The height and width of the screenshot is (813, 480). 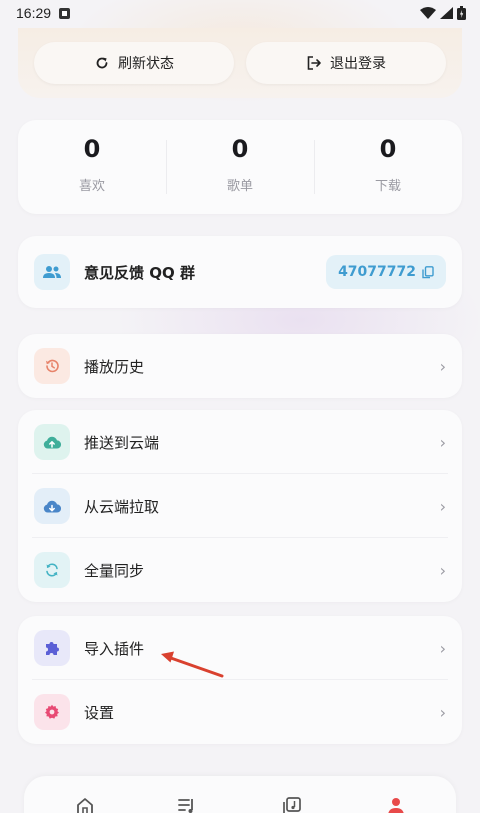 What do you see at coordinates (34, 13) in the screenshot?
I see `status-time: 16:29` at bounding box center [34, 13].